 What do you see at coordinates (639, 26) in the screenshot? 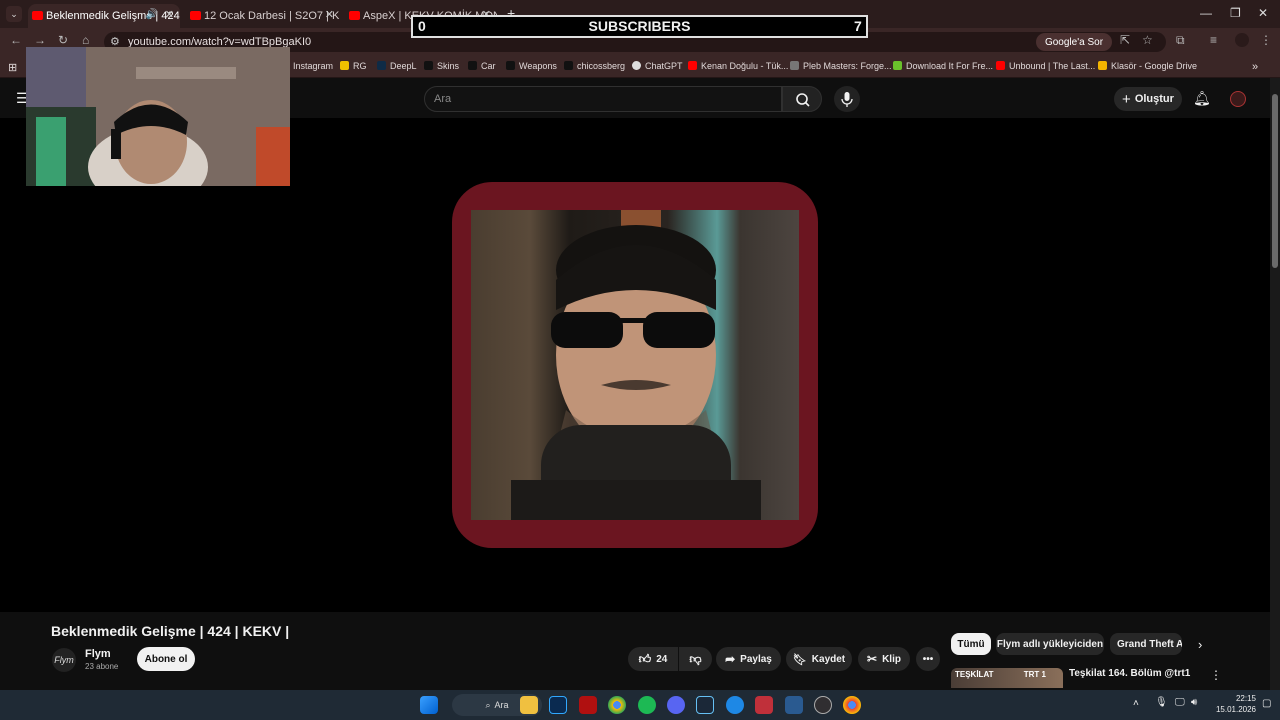
I see `subscriber-counter-title: SUBSCRIBERS` at bounding box center [639, 26].